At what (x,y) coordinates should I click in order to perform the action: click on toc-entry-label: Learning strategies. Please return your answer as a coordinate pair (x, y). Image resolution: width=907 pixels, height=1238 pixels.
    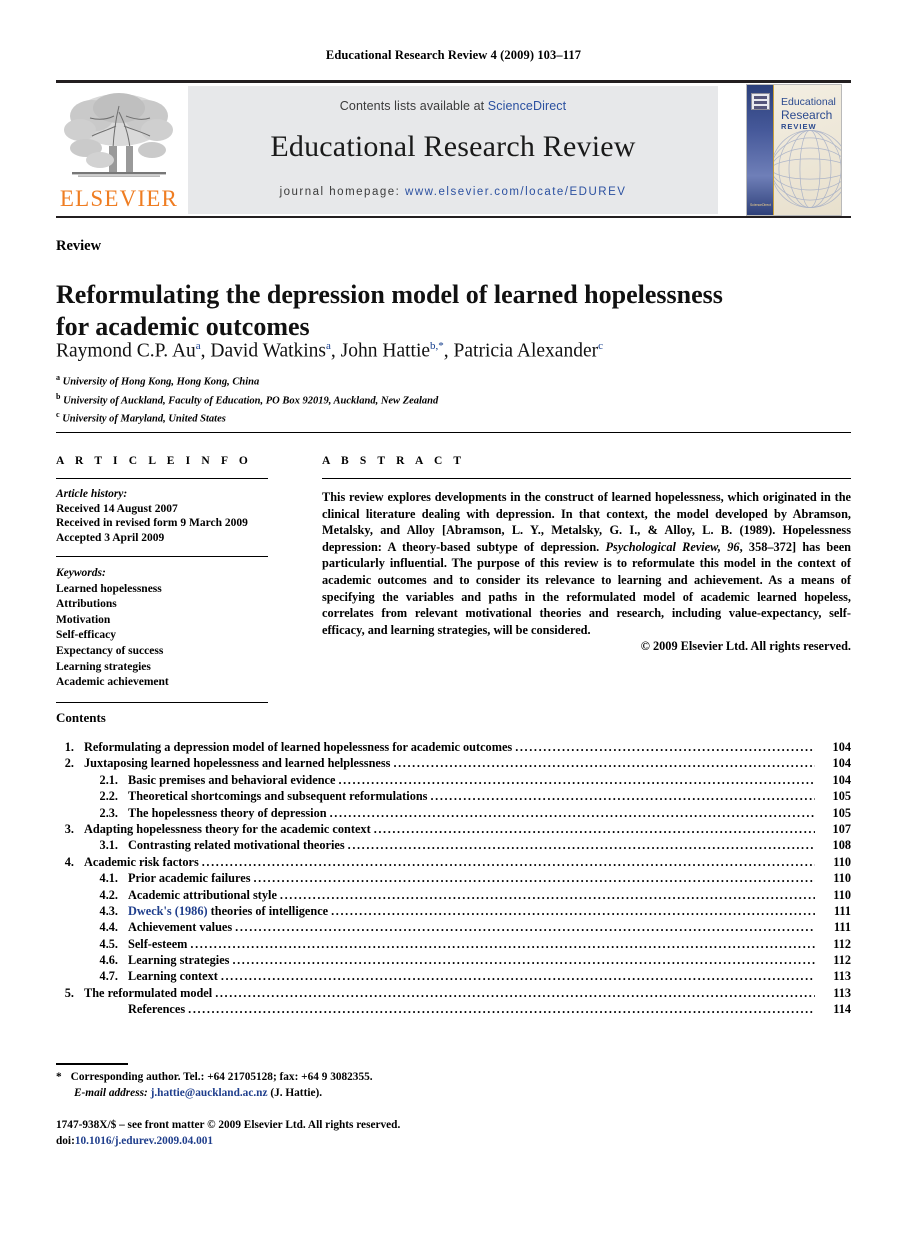
    Looking at the image, I should click on (178, 960).